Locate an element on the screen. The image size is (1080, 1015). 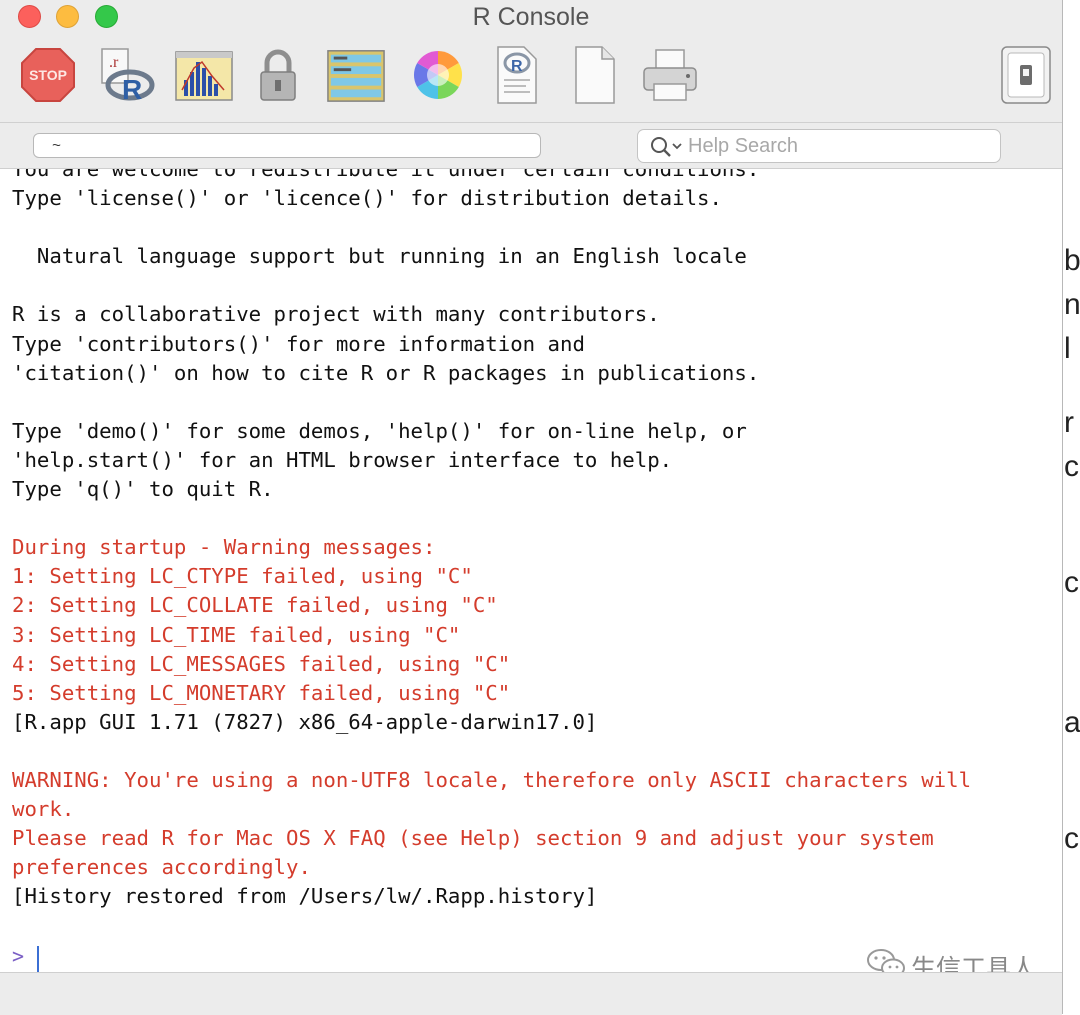
toggle-sidebar-button is located at coordinates (1026, 75).